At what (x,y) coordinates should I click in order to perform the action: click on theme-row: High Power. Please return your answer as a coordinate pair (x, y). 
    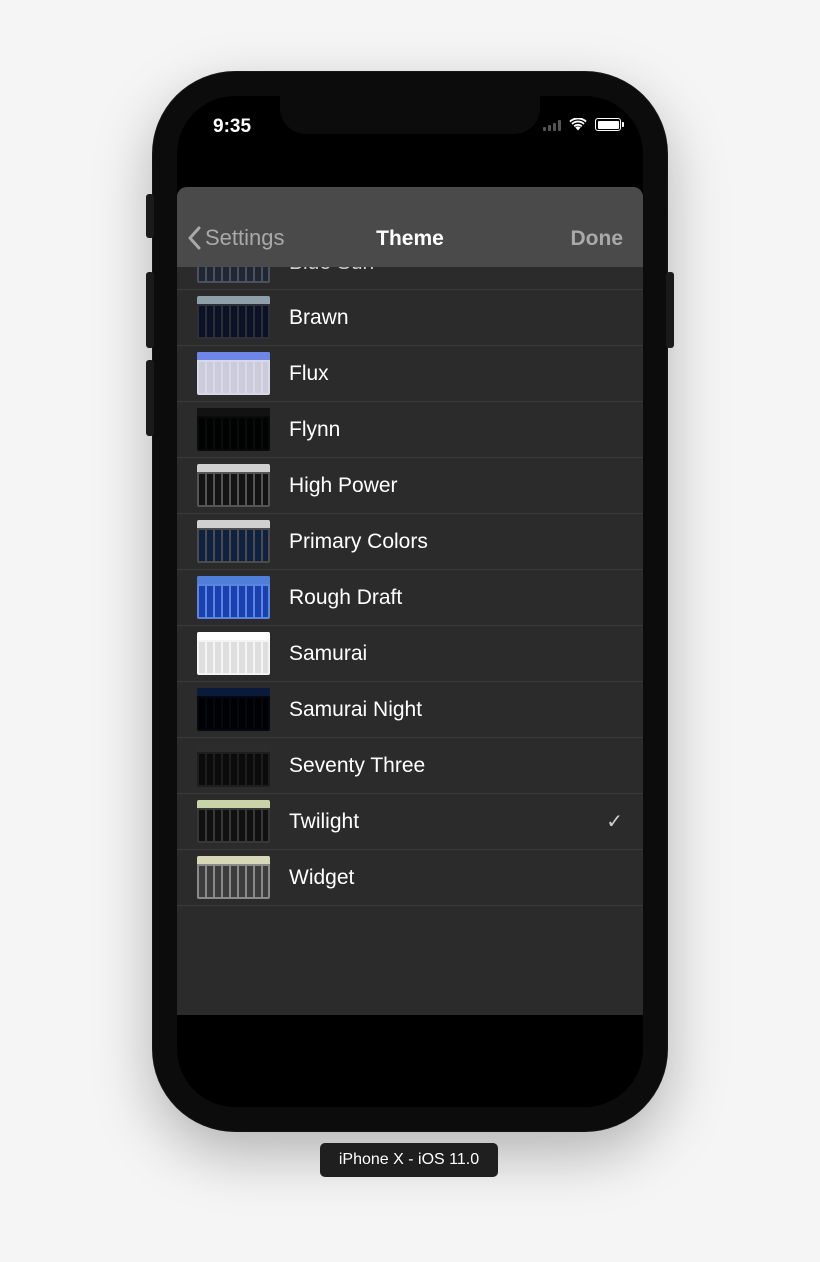
    Looking at the image, I should click on (410, 486).